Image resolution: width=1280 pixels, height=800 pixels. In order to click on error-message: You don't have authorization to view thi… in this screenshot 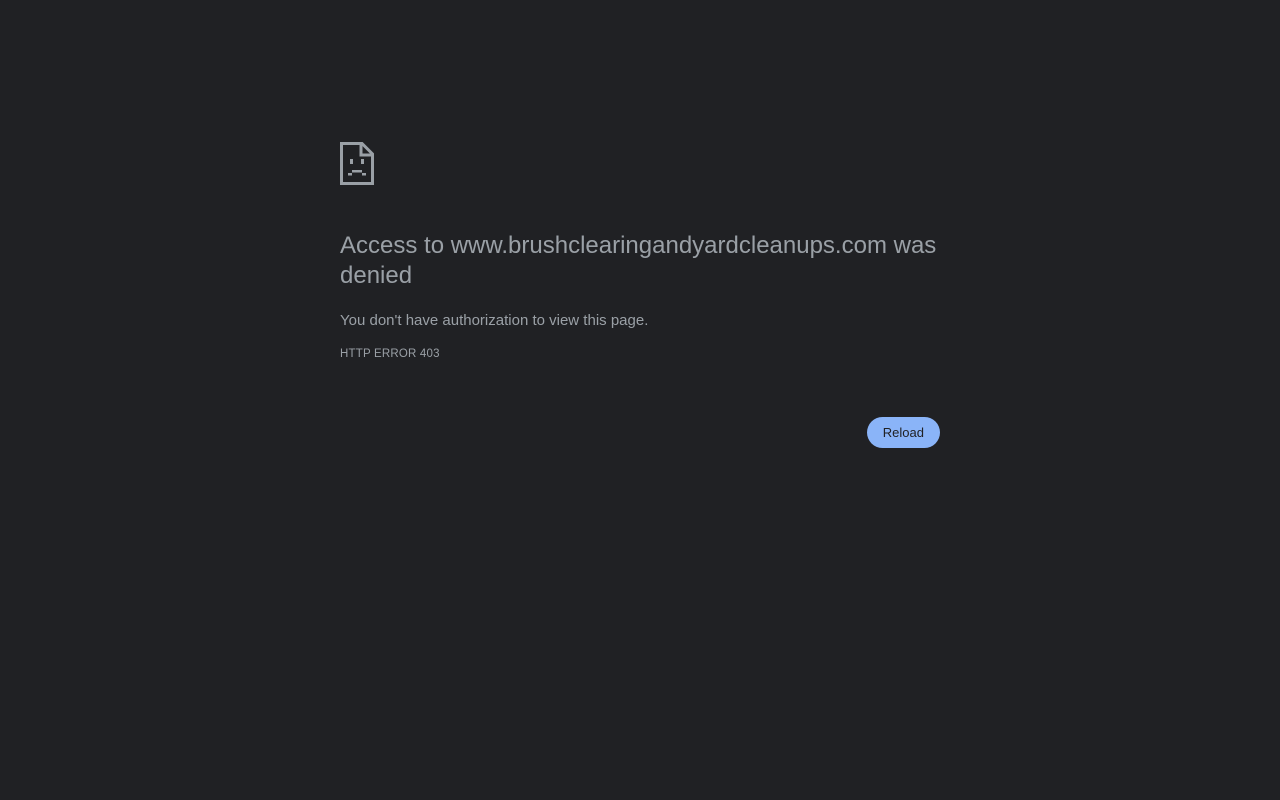, I will do `click(494, 320)`.